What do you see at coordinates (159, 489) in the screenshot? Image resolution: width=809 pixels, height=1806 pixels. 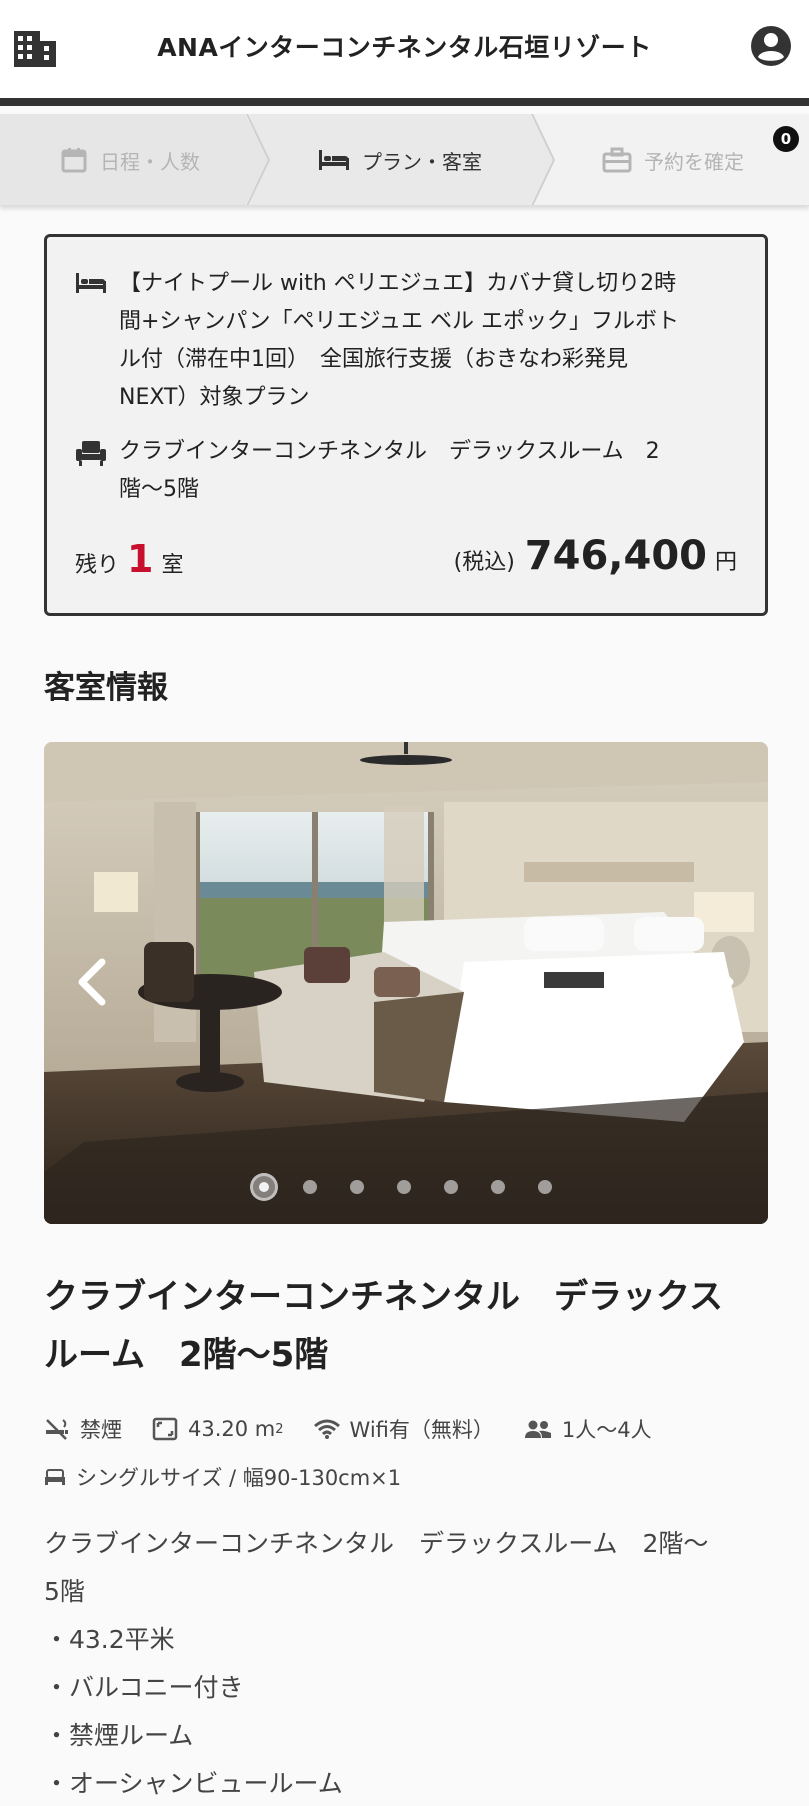 I see `room-name-line: 階〜5階` at bounding box center [159, 489].